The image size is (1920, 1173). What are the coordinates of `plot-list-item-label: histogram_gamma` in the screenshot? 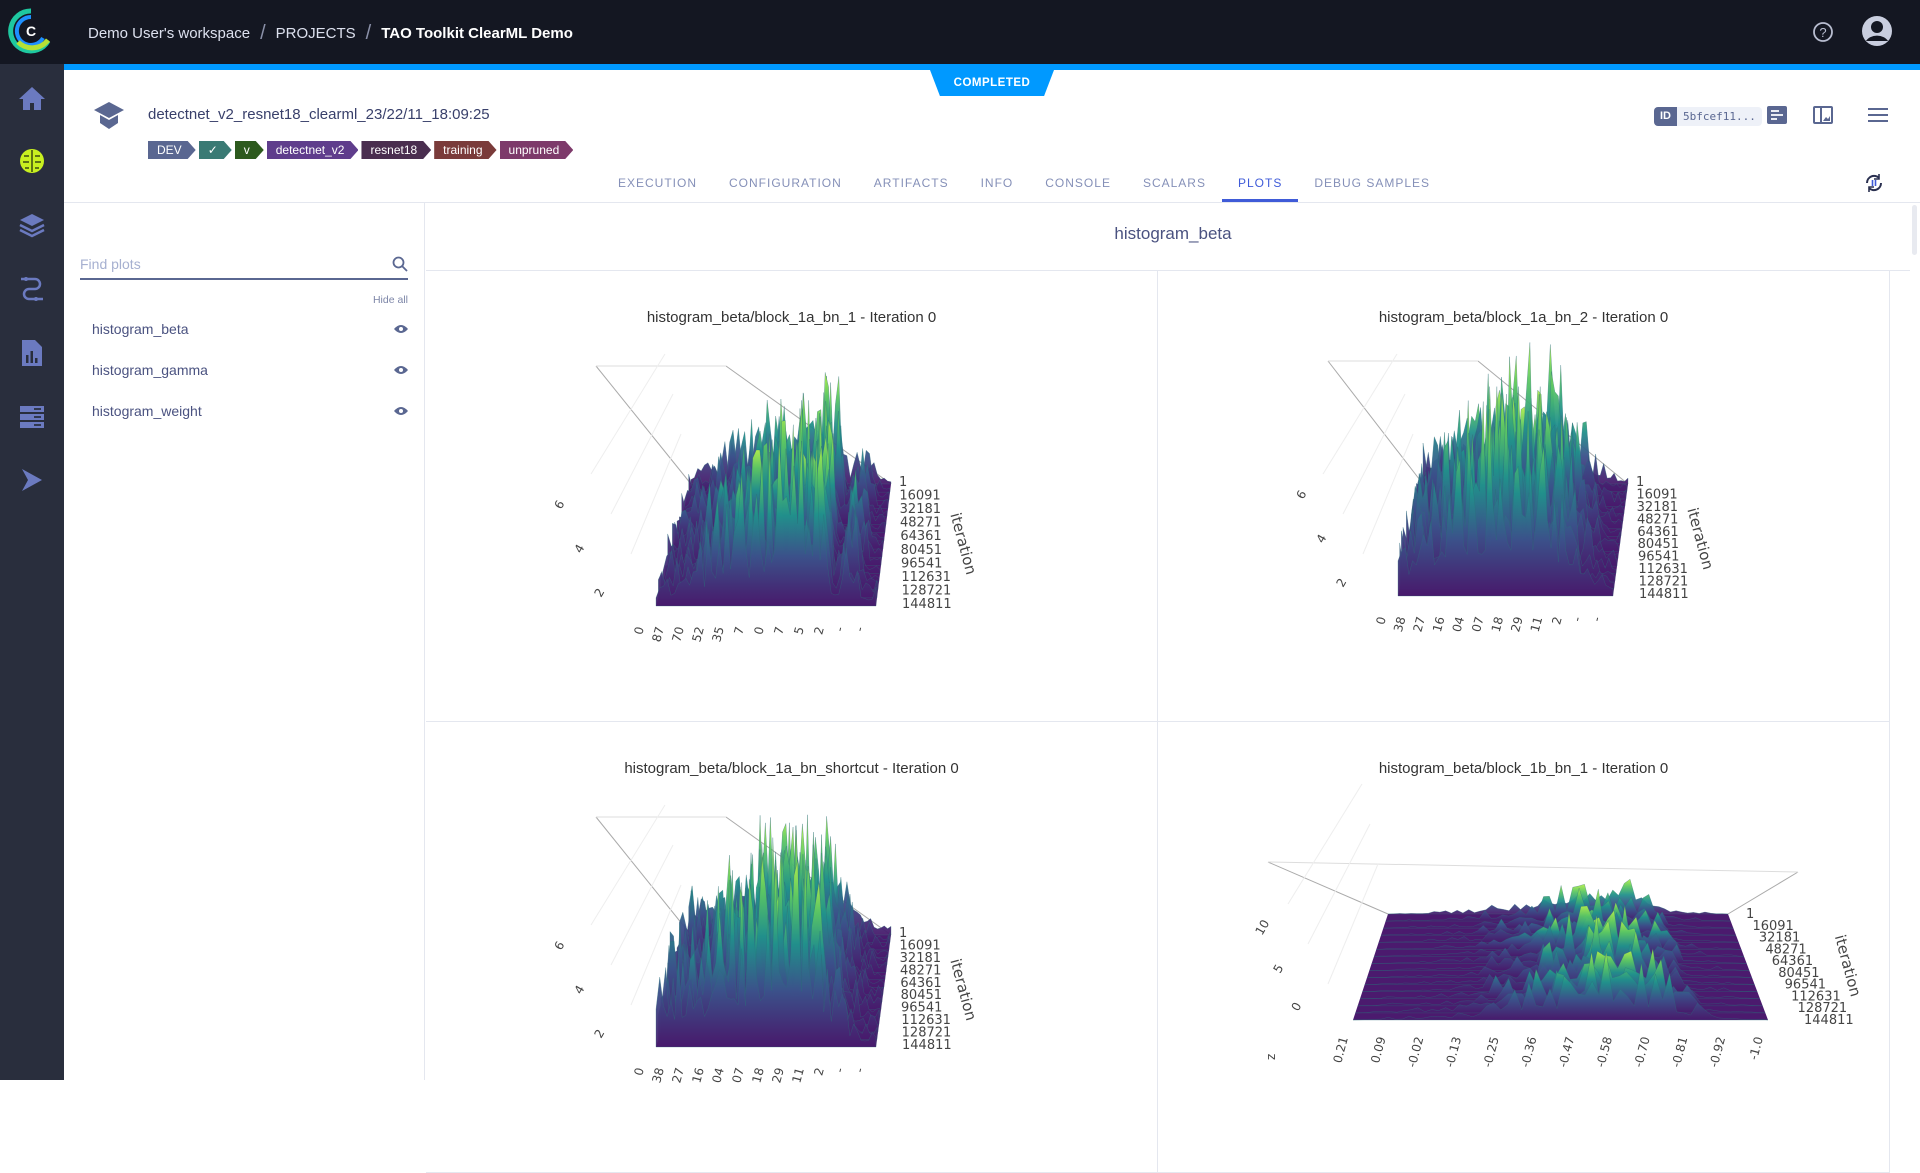 It's located at (150, 370).